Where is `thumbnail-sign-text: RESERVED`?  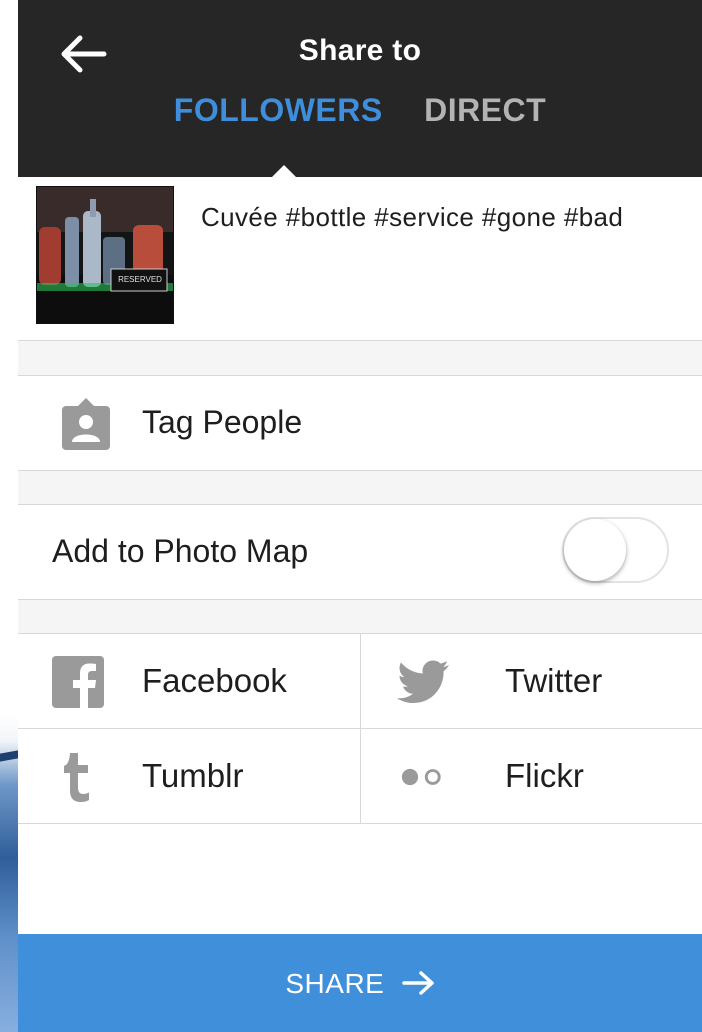
thumbnail-sign-text: RESERVED is located at coordinates (140, 279).